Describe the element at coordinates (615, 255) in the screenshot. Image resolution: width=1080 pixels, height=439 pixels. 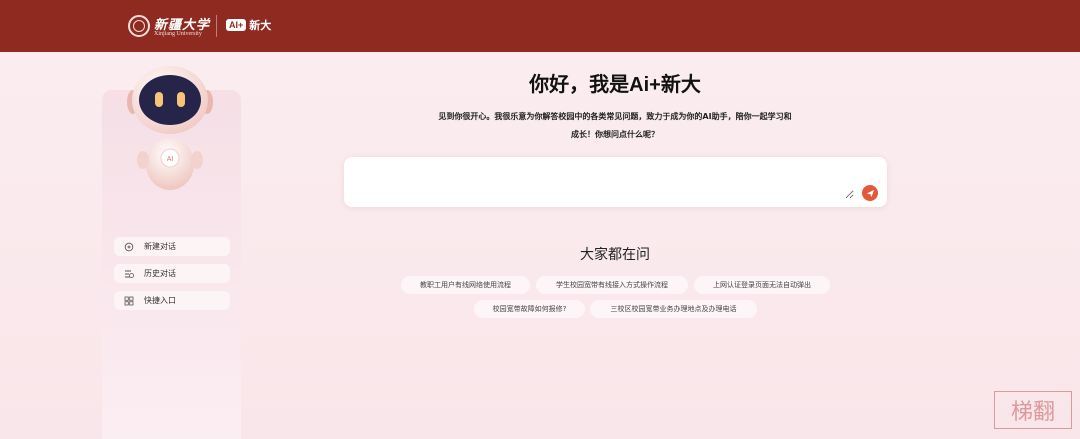
I see `popular-questions-title: 大家都在问` at that location.